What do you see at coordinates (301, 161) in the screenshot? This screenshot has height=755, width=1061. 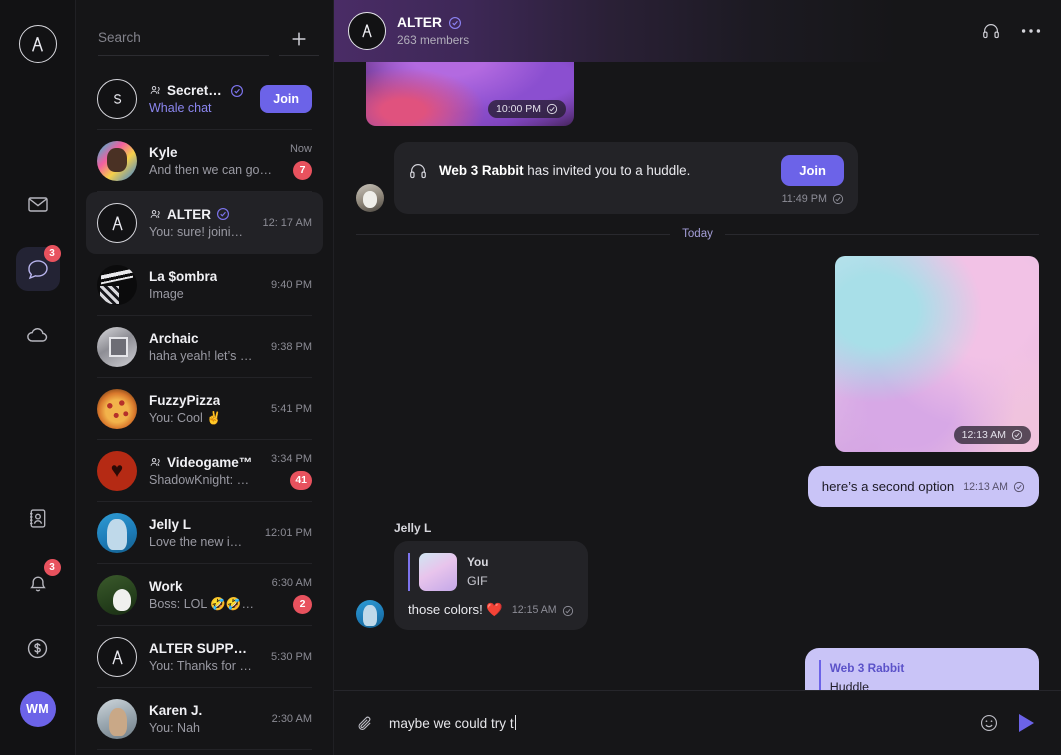 I see `chat-item-meta: Now 7` at bounding box center [301, 161].